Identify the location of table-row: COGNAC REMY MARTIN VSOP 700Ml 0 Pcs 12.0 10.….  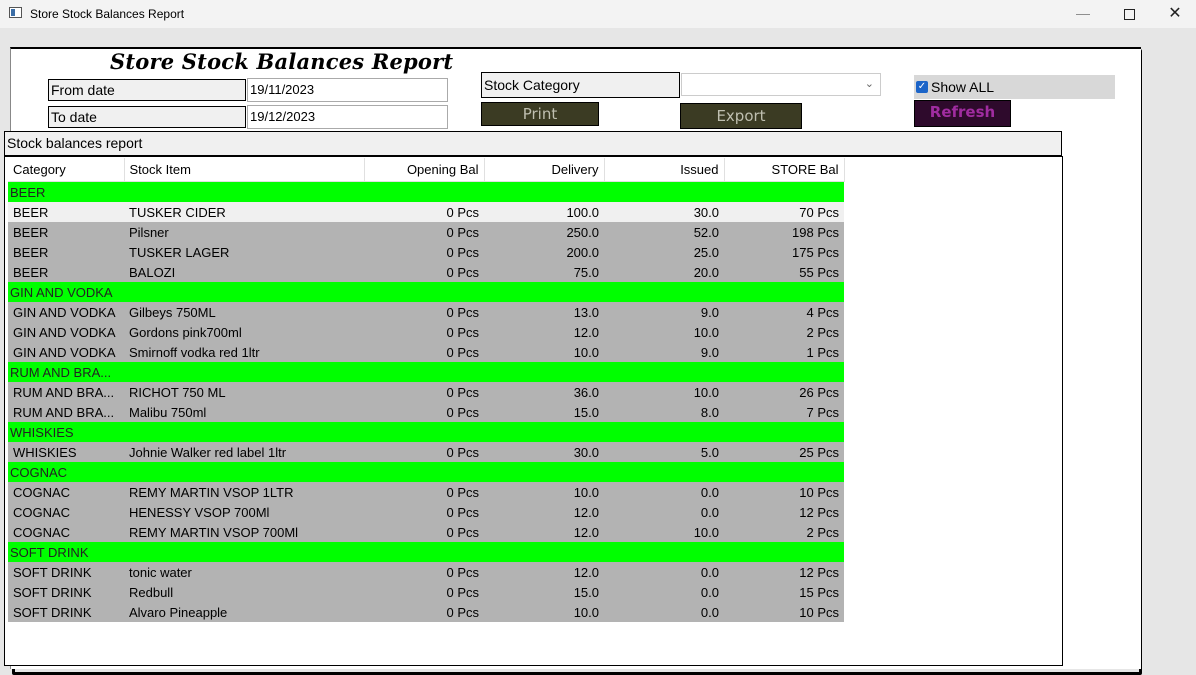
(426, 532).